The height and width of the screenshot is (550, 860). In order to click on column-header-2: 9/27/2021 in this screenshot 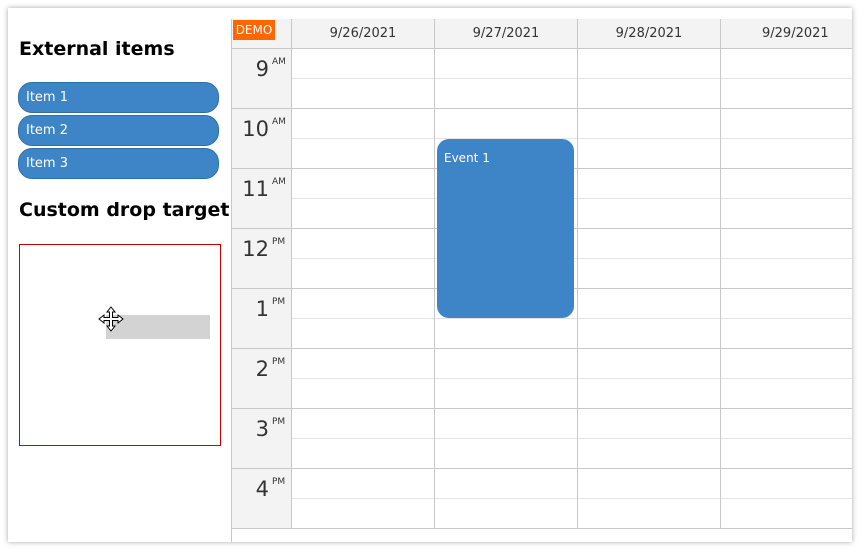, I will do `click(506, 34)`.